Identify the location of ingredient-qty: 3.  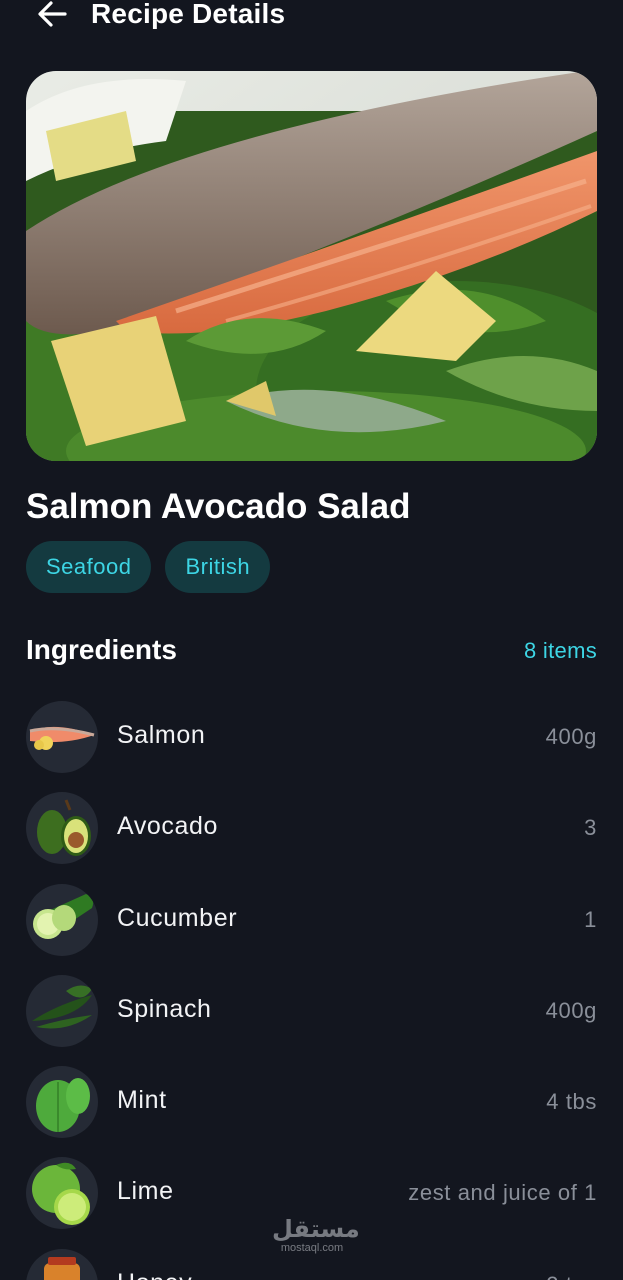
(590, 828).